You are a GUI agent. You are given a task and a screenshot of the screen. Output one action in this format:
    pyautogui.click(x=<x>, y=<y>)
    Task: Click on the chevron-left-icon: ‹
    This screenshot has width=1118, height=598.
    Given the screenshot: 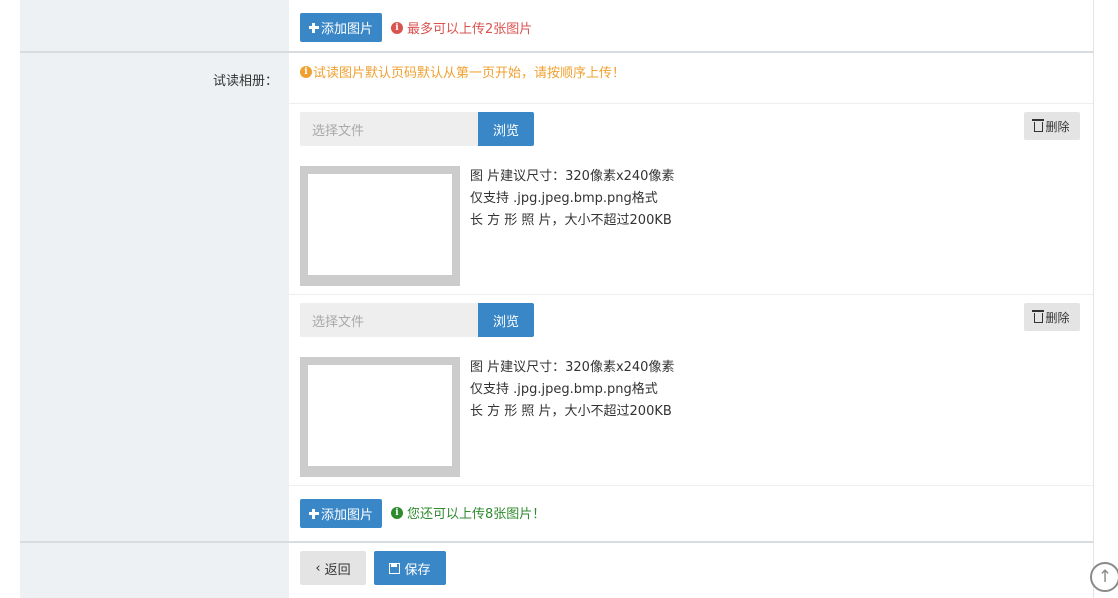 What is the action you would take?
    pyautogui.click(x=318, y=568)
    